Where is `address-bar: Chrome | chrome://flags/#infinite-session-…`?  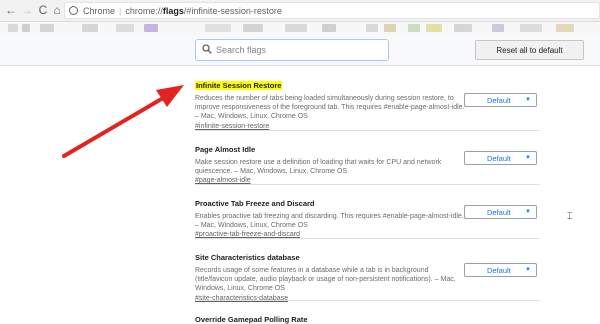 address-bar: Chrome | chrome://flags/#infinite-session-… is located at coordinates (332, 10).